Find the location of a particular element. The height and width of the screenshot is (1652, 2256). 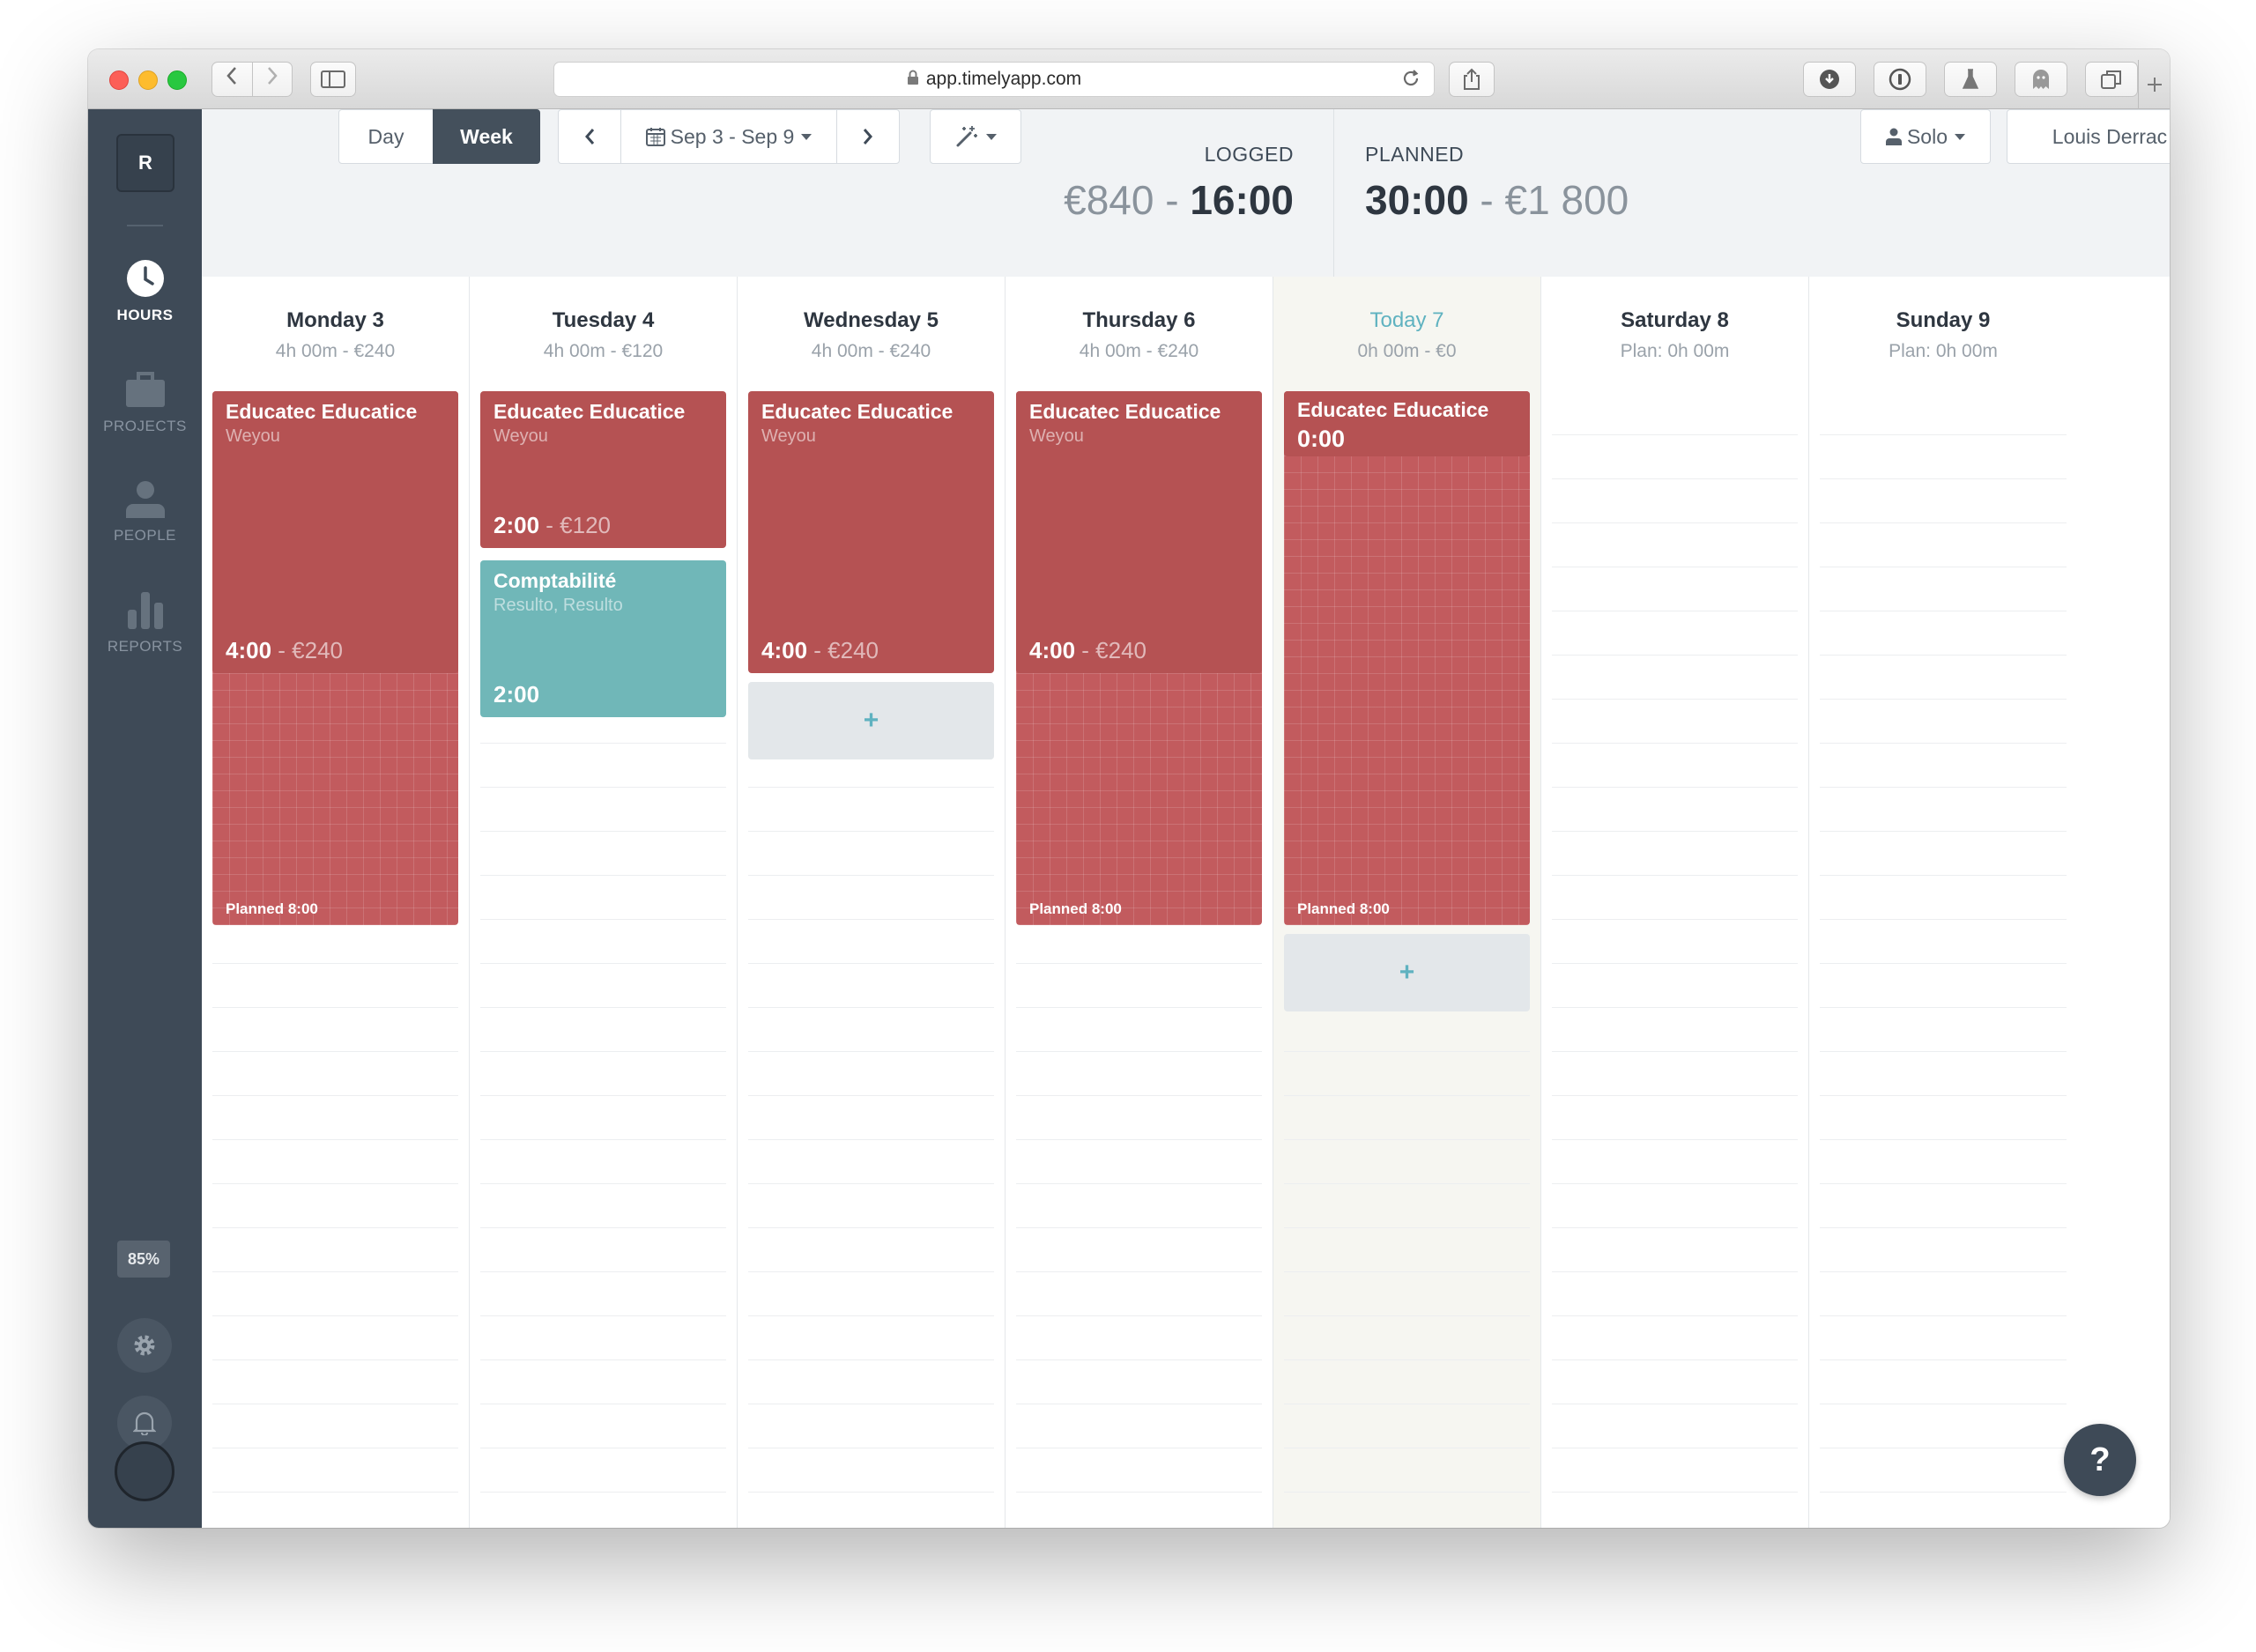

date-range-picker: Sep 3 - Sep 9 is located at coordinates (728, 136).